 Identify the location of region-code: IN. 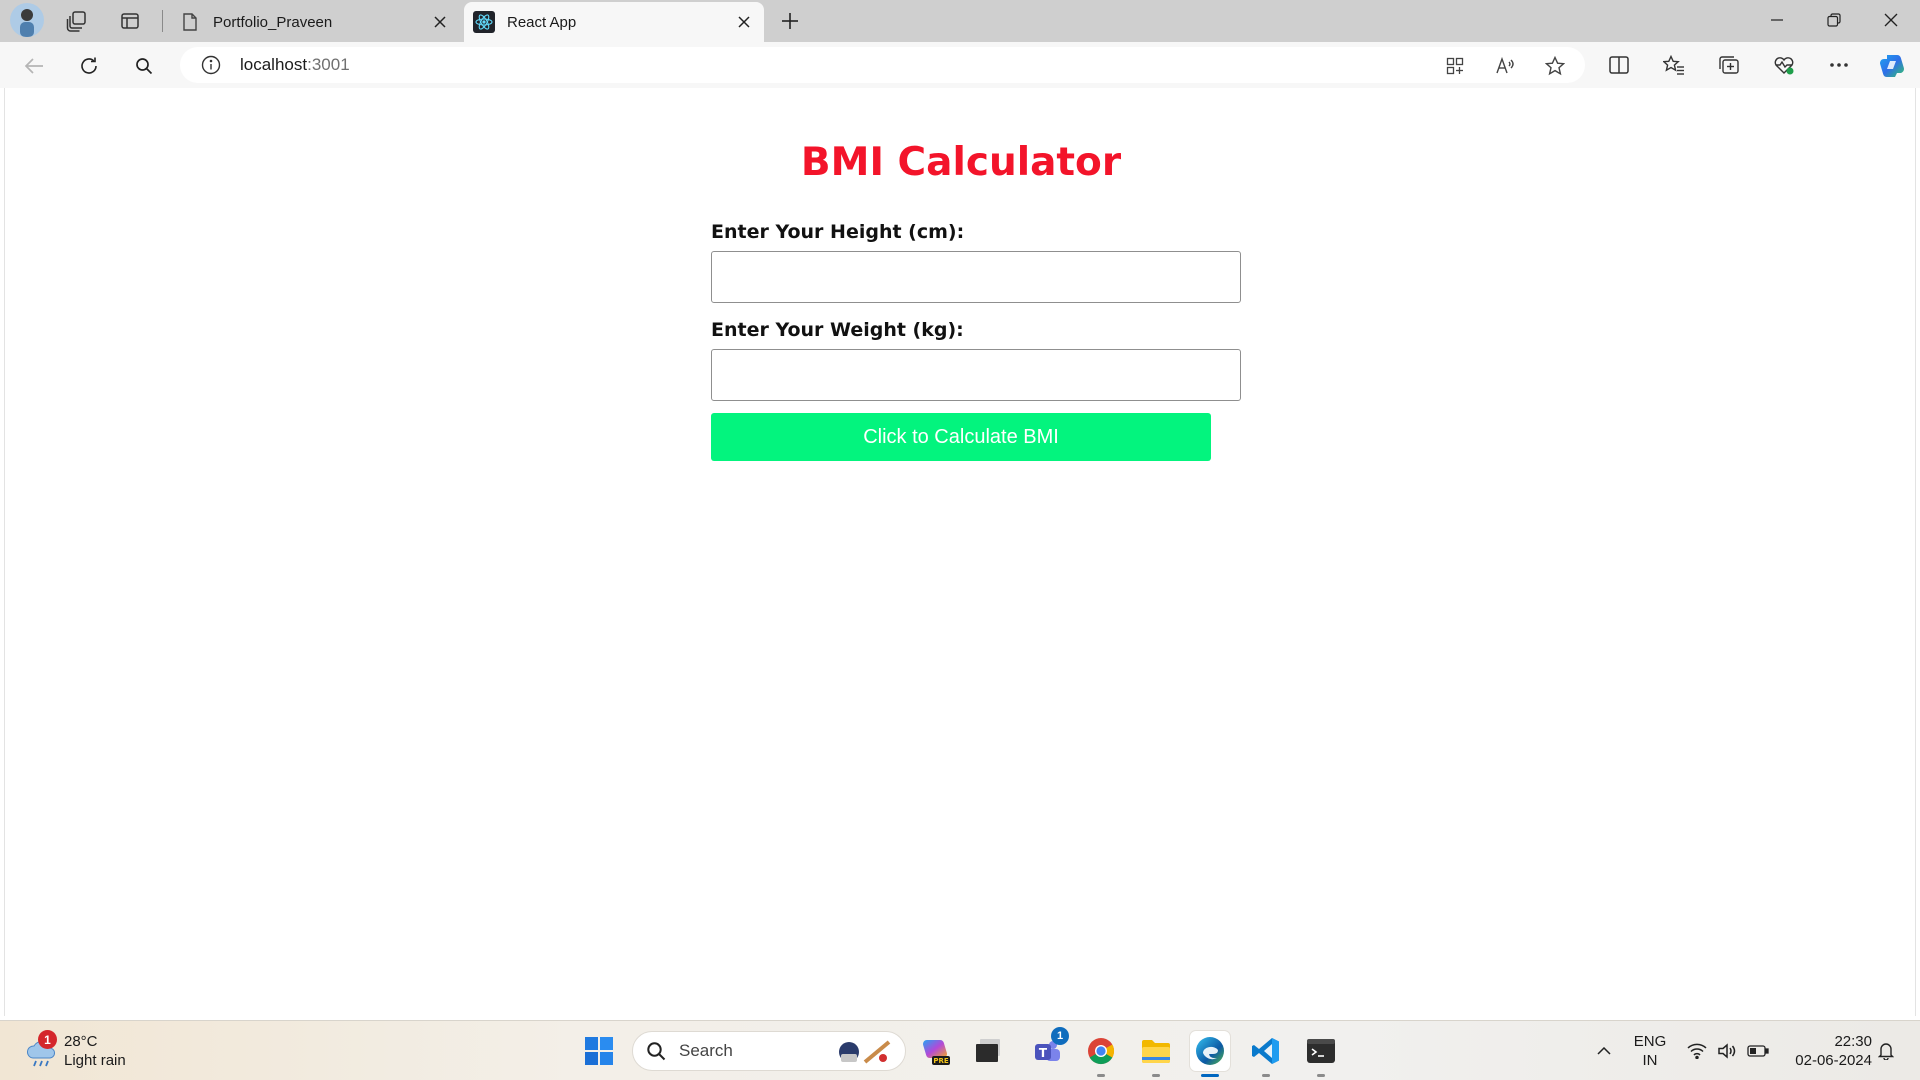
(1650, 1060).